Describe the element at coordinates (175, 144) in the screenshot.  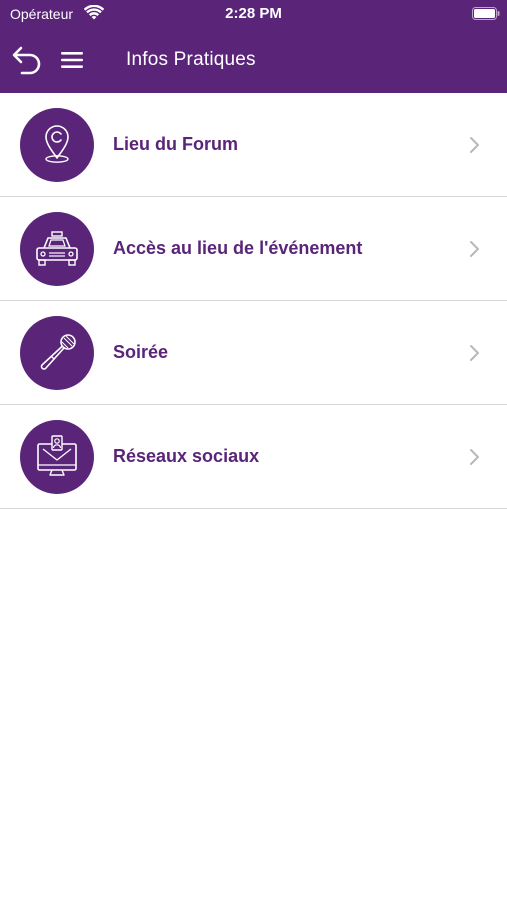
I see `list-item-label: Lieu du Forum` at that location.